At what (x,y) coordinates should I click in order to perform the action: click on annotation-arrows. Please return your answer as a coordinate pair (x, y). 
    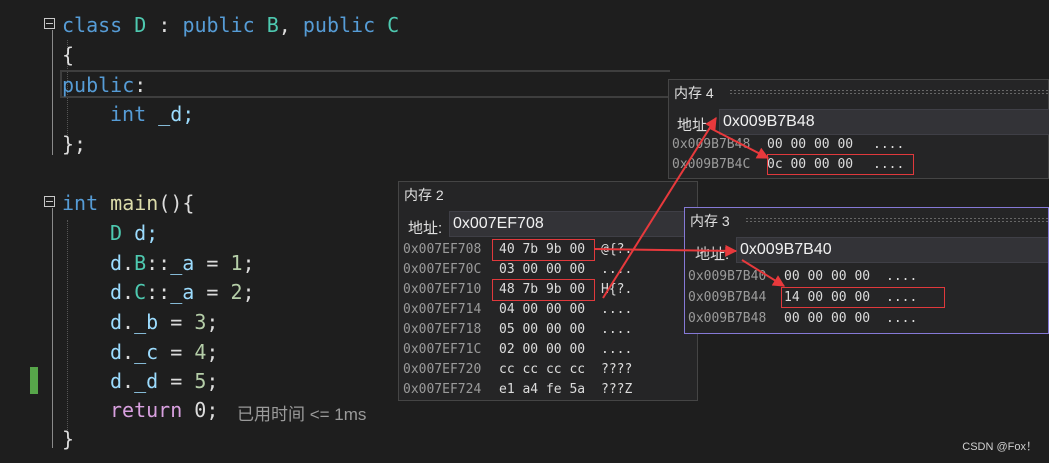
    Looking at the image, I should click on (689, 207).